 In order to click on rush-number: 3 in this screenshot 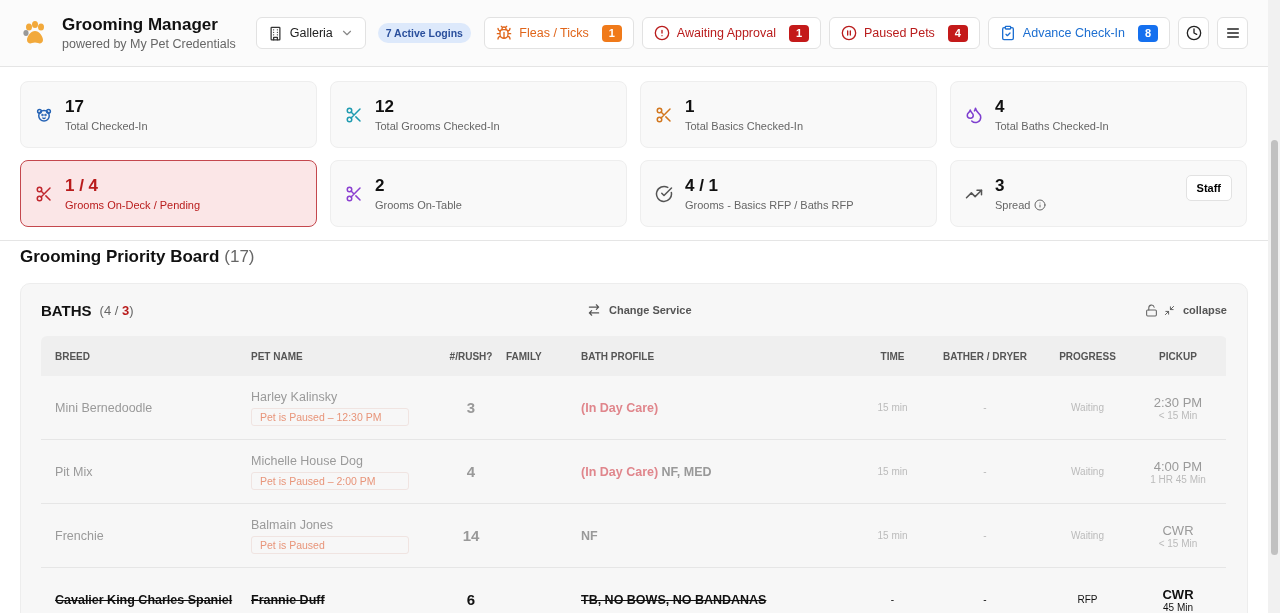, I will do `click(471, 407)`.